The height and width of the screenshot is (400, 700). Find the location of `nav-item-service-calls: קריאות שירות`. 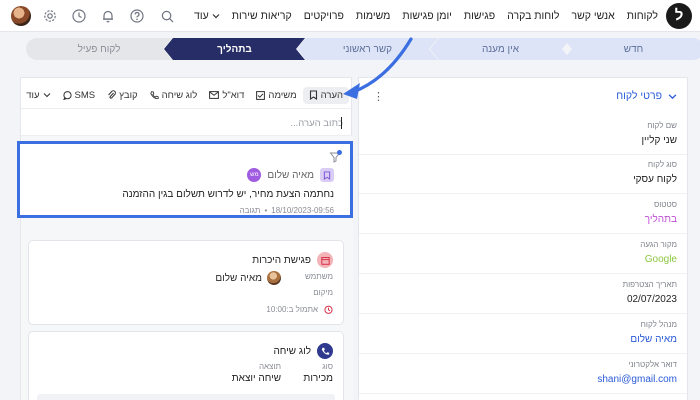

nav-item-service-calls: קריאות שירות is located at coordinates (262, 16).